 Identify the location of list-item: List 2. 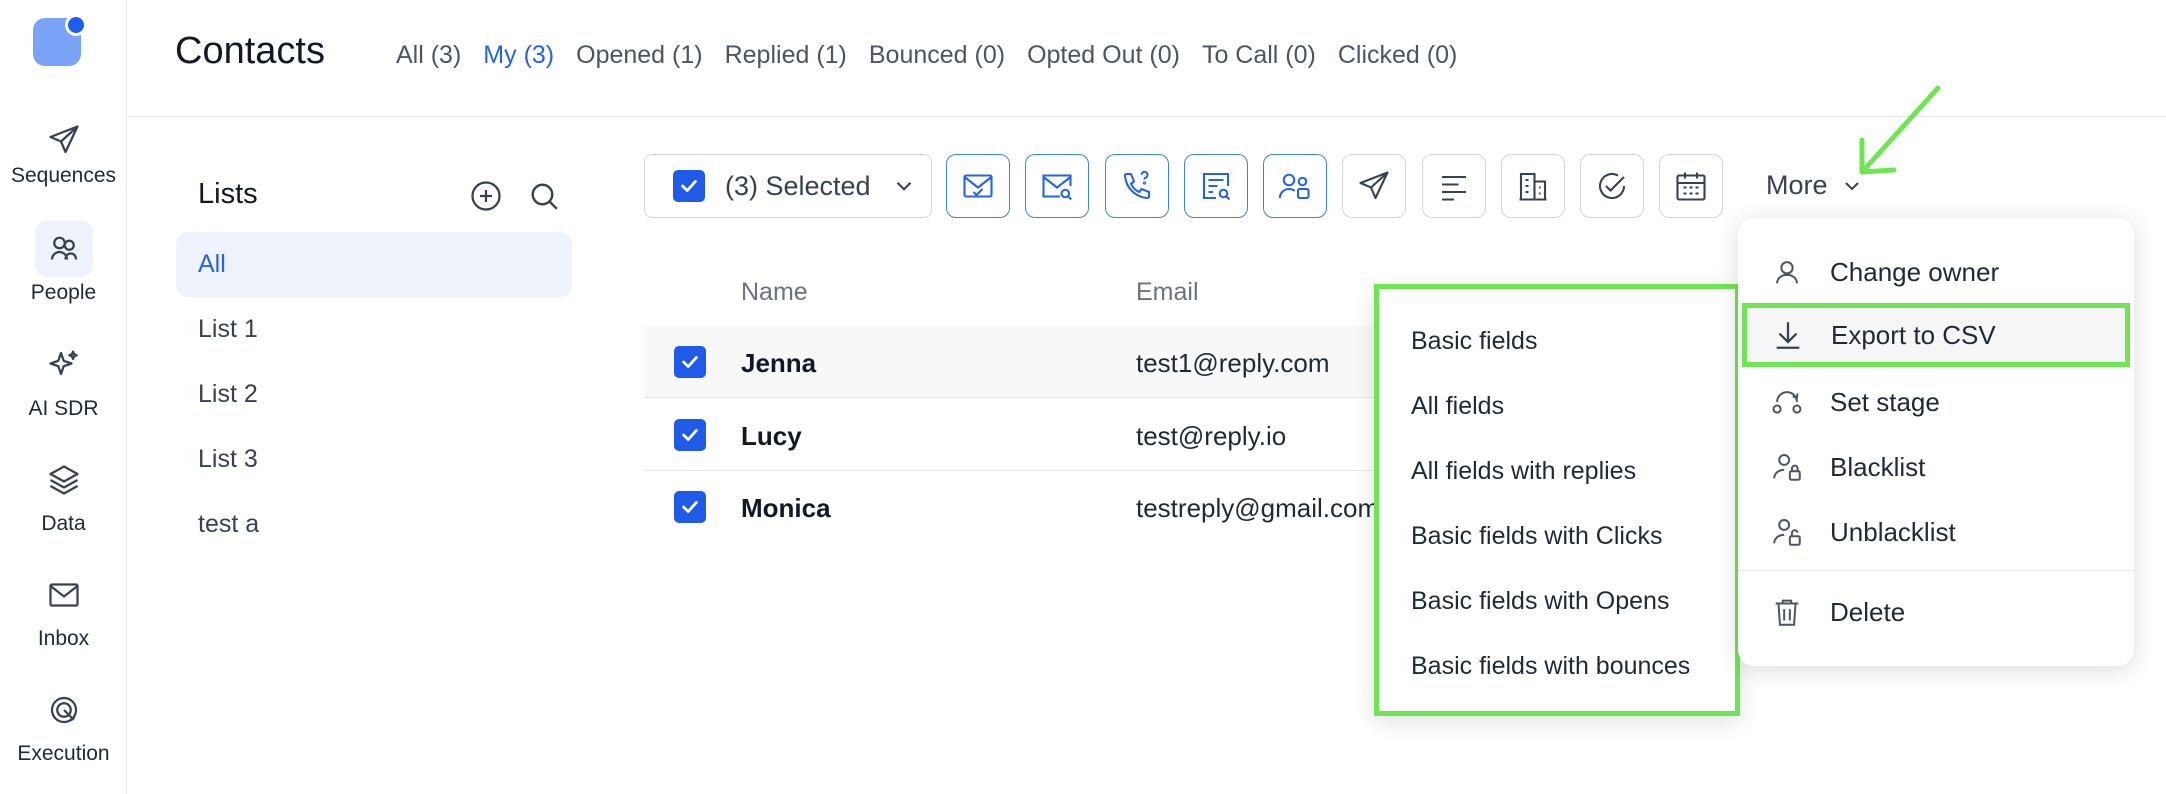
(374, 394).